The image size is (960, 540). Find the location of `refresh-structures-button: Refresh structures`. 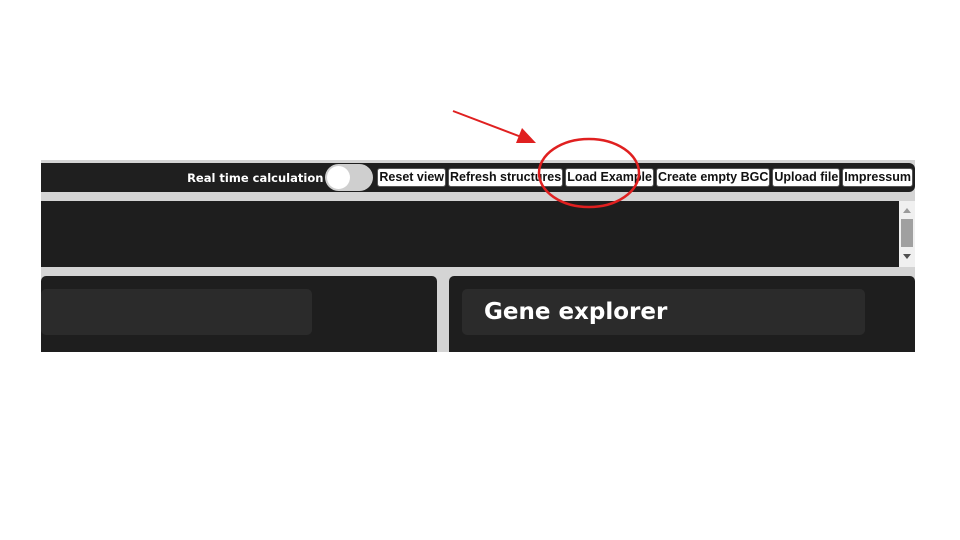

refresh-structures-button: Refresh structures is located at coordinates (506, 177).